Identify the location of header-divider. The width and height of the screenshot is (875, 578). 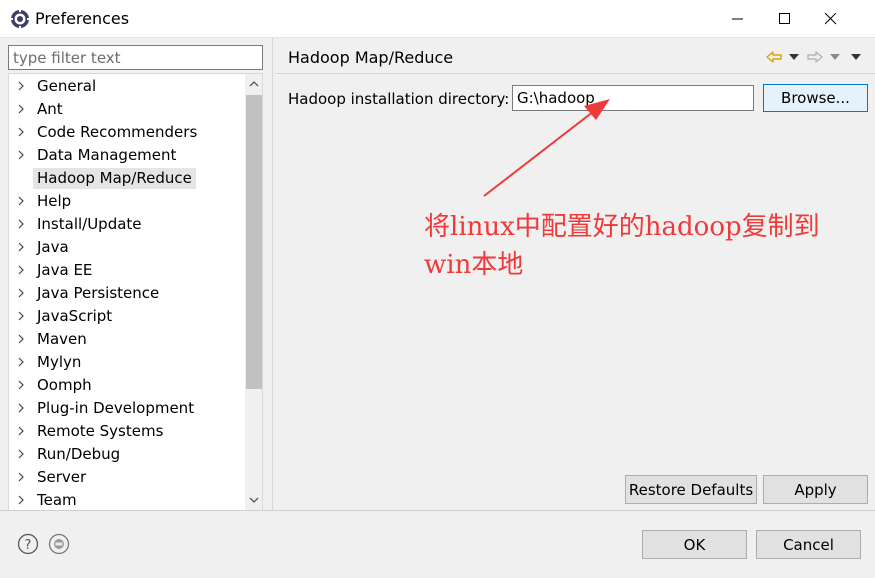
(575, 73).